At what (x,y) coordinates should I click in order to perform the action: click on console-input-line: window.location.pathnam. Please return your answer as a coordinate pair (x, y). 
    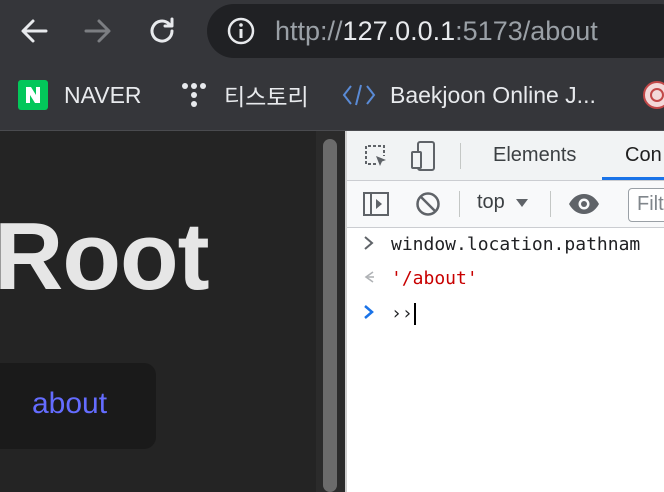
    Looking at the image, I should click on (505, 245).